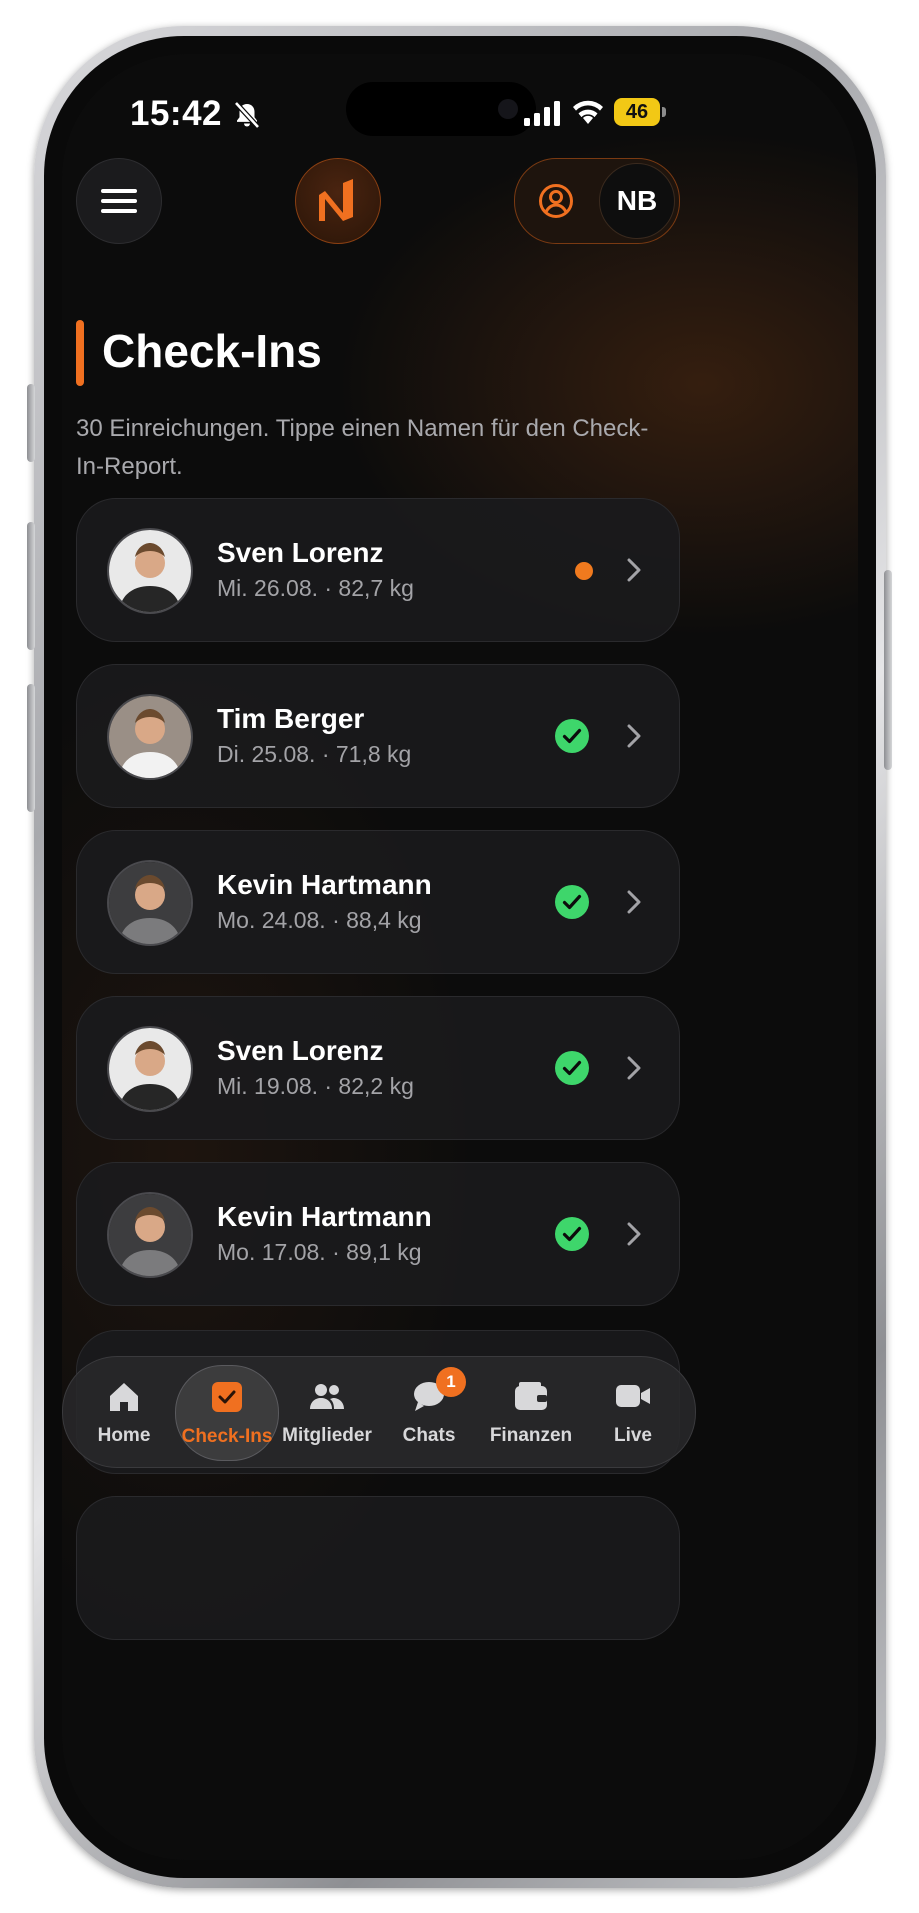 This screenshot has width=919, height=1913. Describe the element at coordinates (378, 736) in the screenshot. I see `checkin-row: Tim Berger Di. 25.08. · 71,8 kg` at that location.